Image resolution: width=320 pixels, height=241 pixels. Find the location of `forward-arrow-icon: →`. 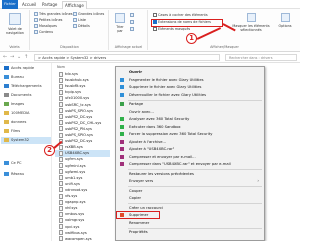

forward-arrow-icon: → is located at coordinates (12, 57).